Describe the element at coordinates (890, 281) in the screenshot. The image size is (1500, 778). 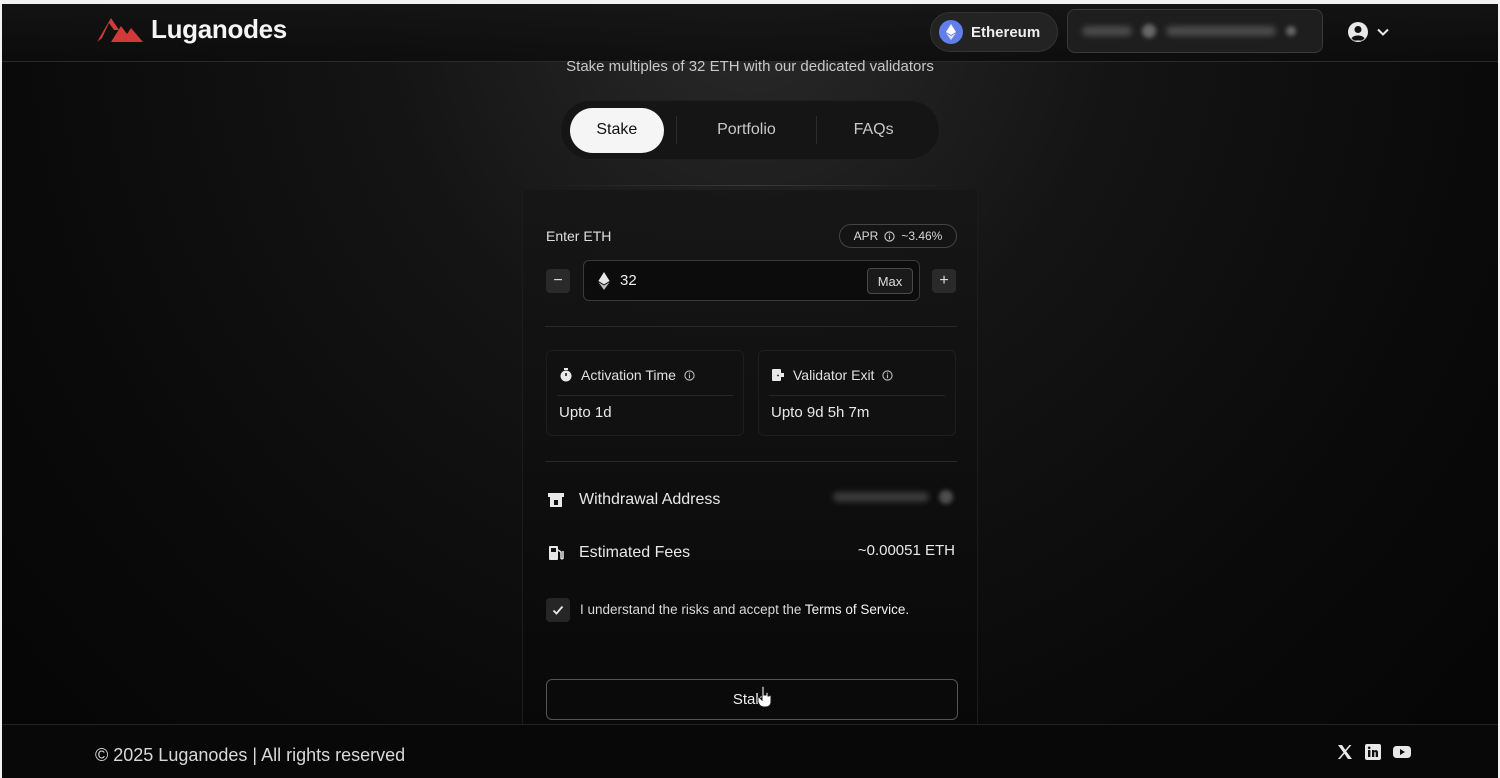
I see `max-button: Max` at that location.